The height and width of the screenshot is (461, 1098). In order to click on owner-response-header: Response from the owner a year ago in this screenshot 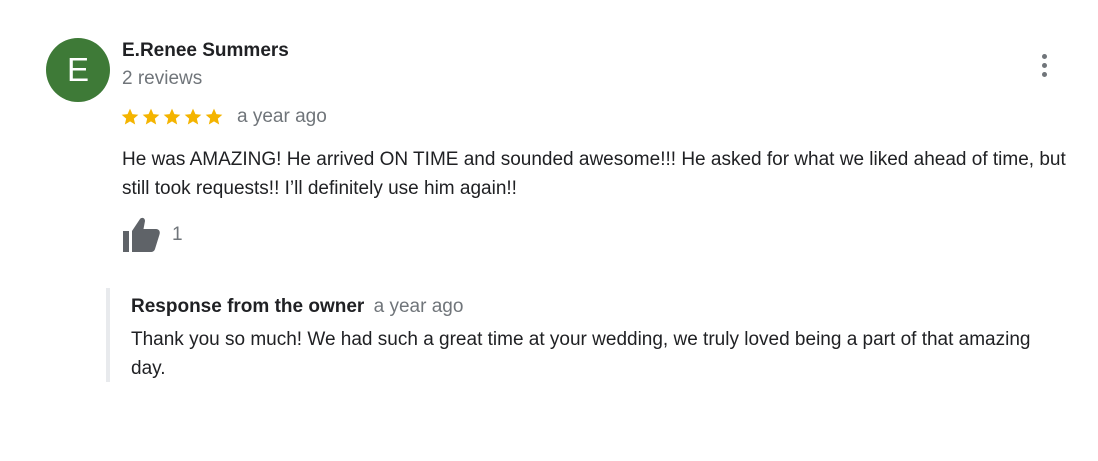, I will do `click(297, 307)`.